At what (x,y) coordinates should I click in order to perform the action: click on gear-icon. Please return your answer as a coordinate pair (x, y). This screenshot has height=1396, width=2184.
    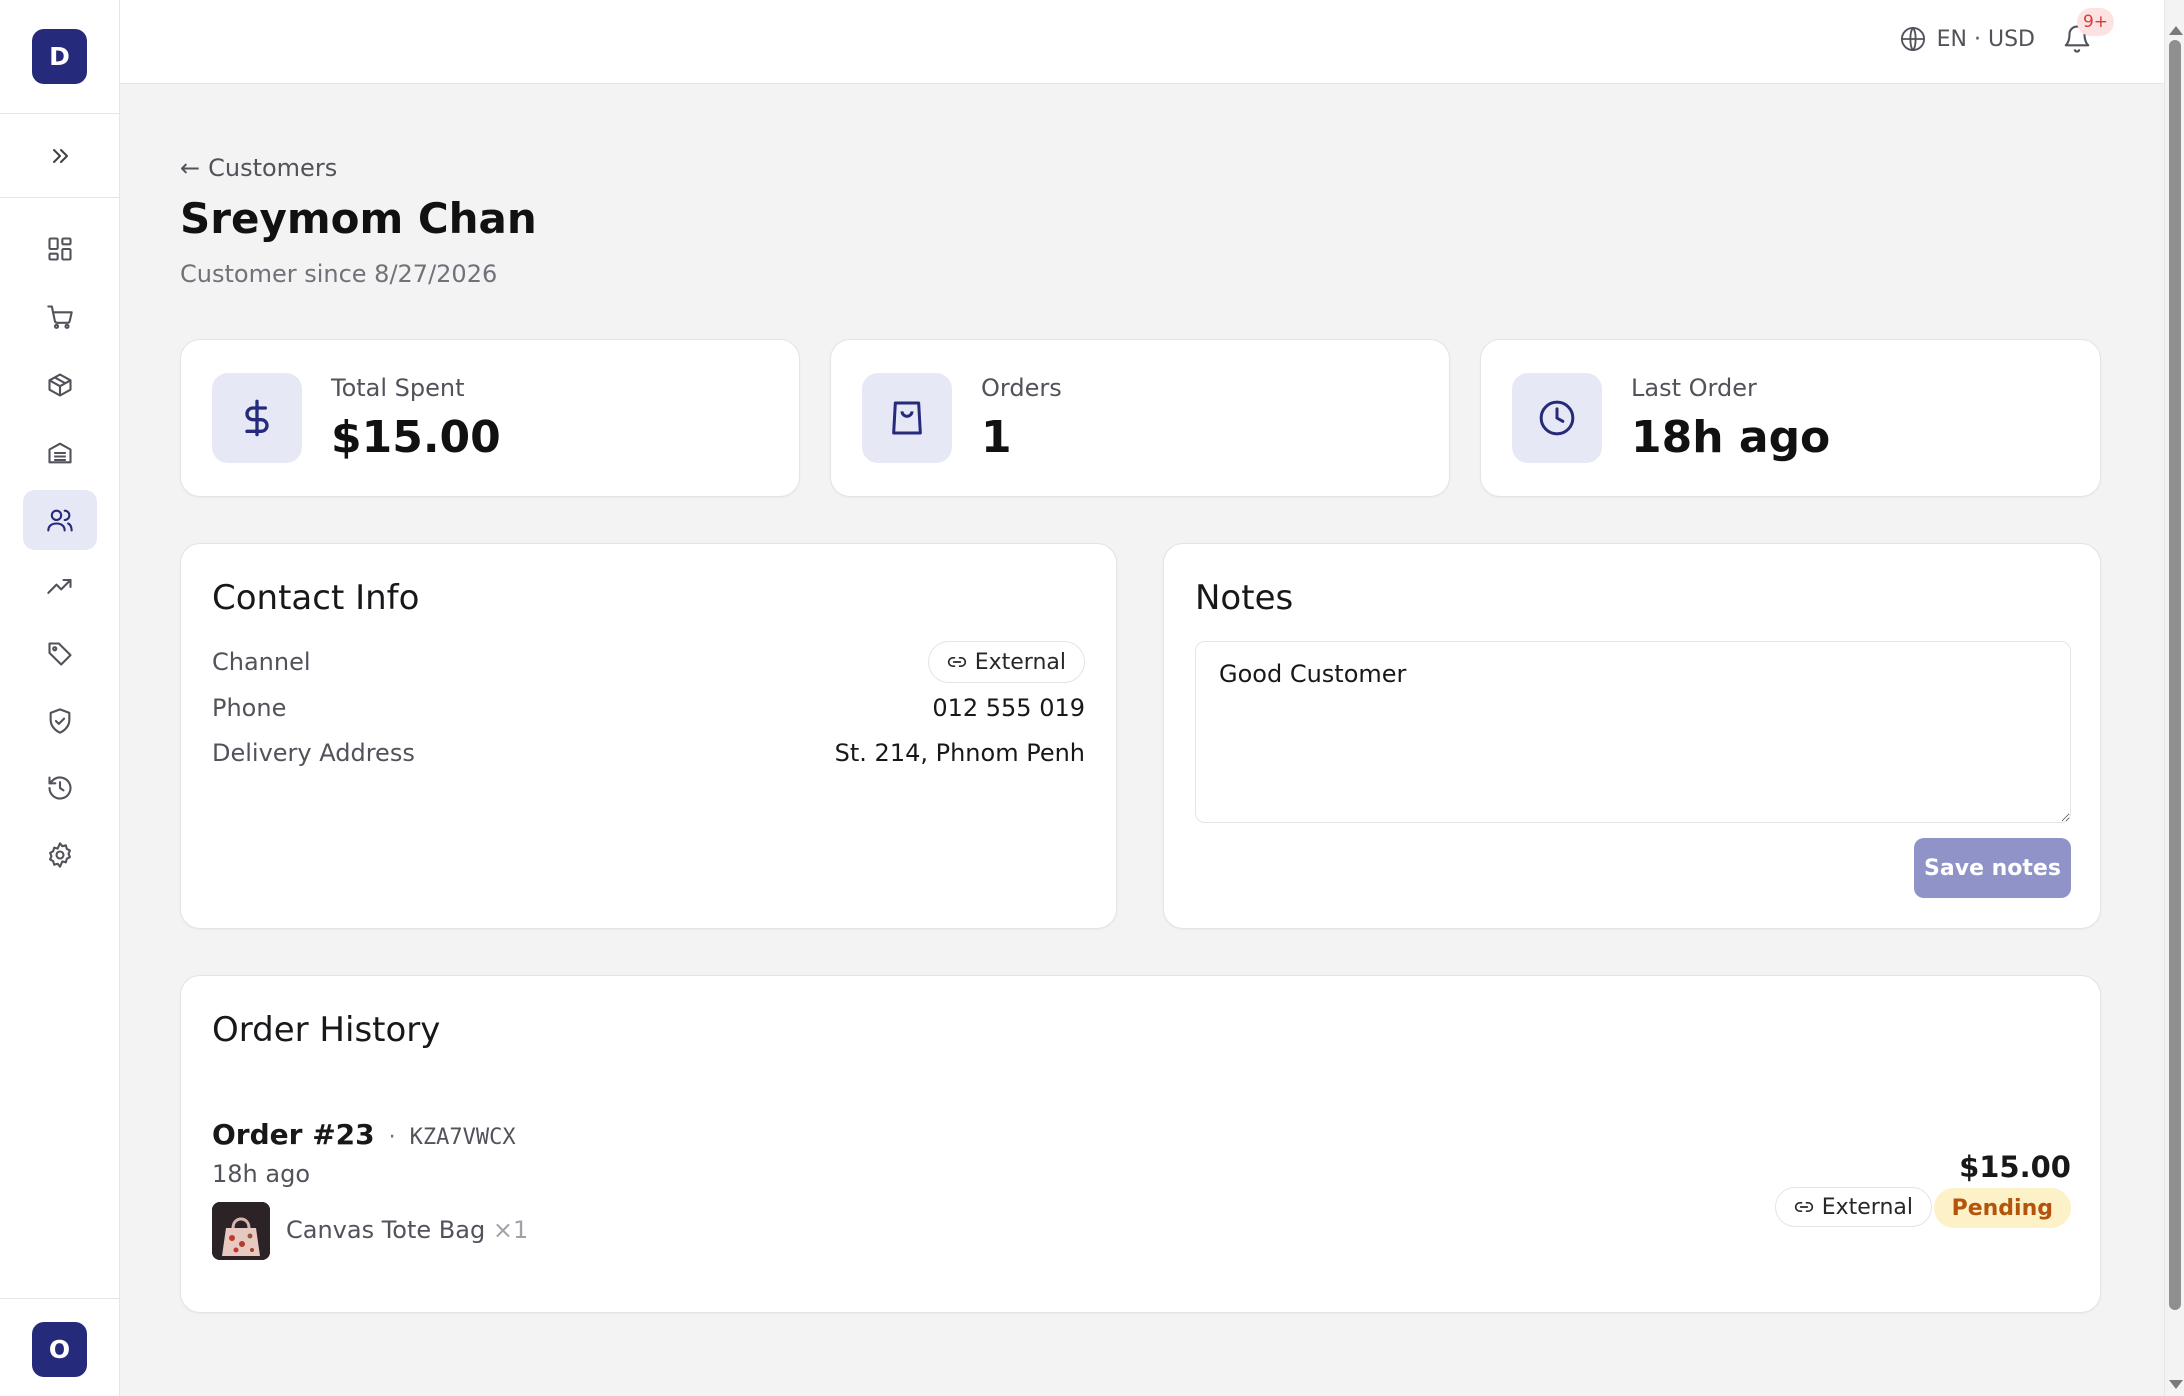
    Looking at the image, I should click on (60, 855).